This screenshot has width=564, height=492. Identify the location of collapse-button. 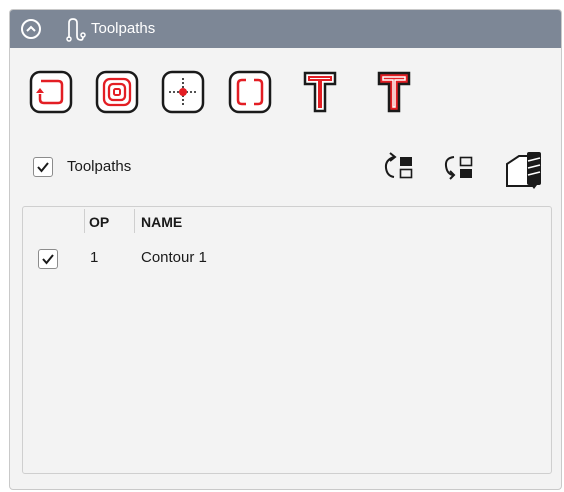
(31, 29).